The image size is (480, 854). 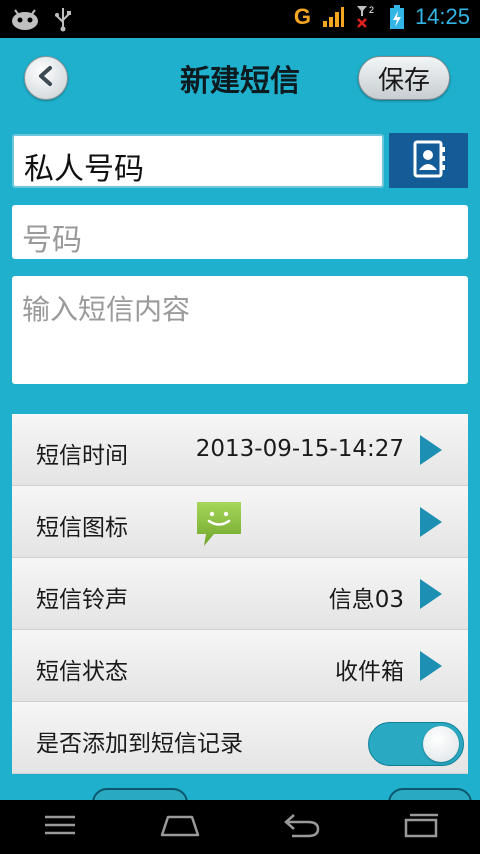 I want to click on usb-icon, so click(x=63, y=19).